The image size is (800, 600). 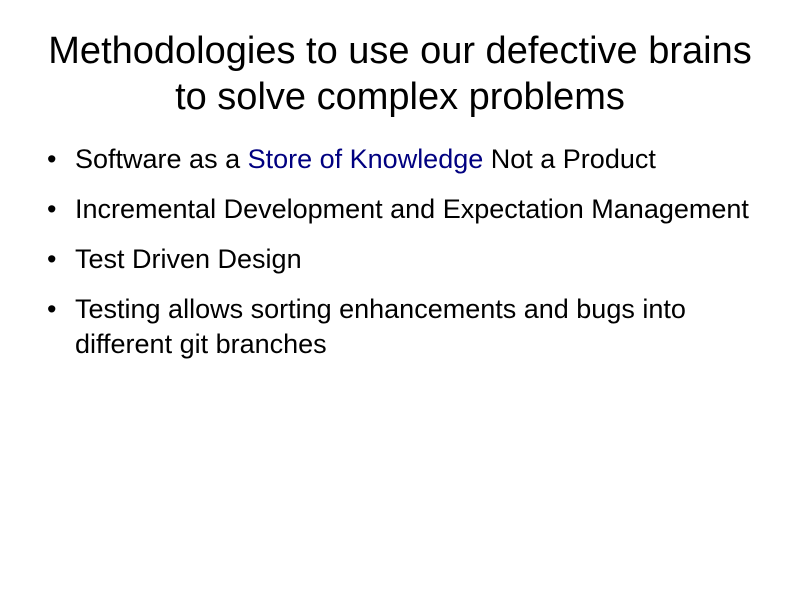 I want to click on bullet-text: Test Driven Design, so click(x=188, y=259).